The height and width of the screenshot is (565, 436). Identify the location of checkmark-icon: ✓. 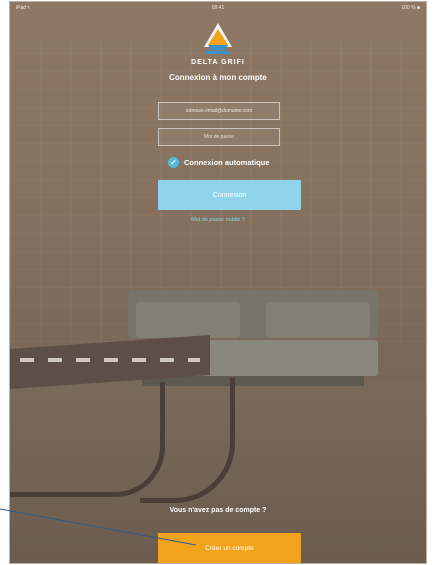
(173, 162).